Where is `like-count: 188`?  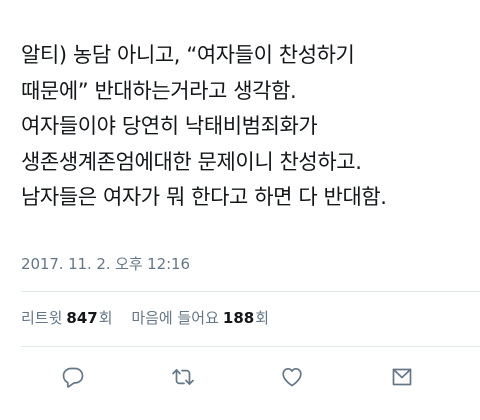
like-count: 188 is located at coordinates (238, 318).